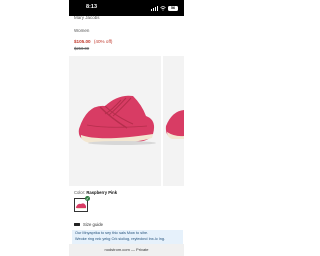  I want to click on sale-price: $105.00, so click(82, 41).